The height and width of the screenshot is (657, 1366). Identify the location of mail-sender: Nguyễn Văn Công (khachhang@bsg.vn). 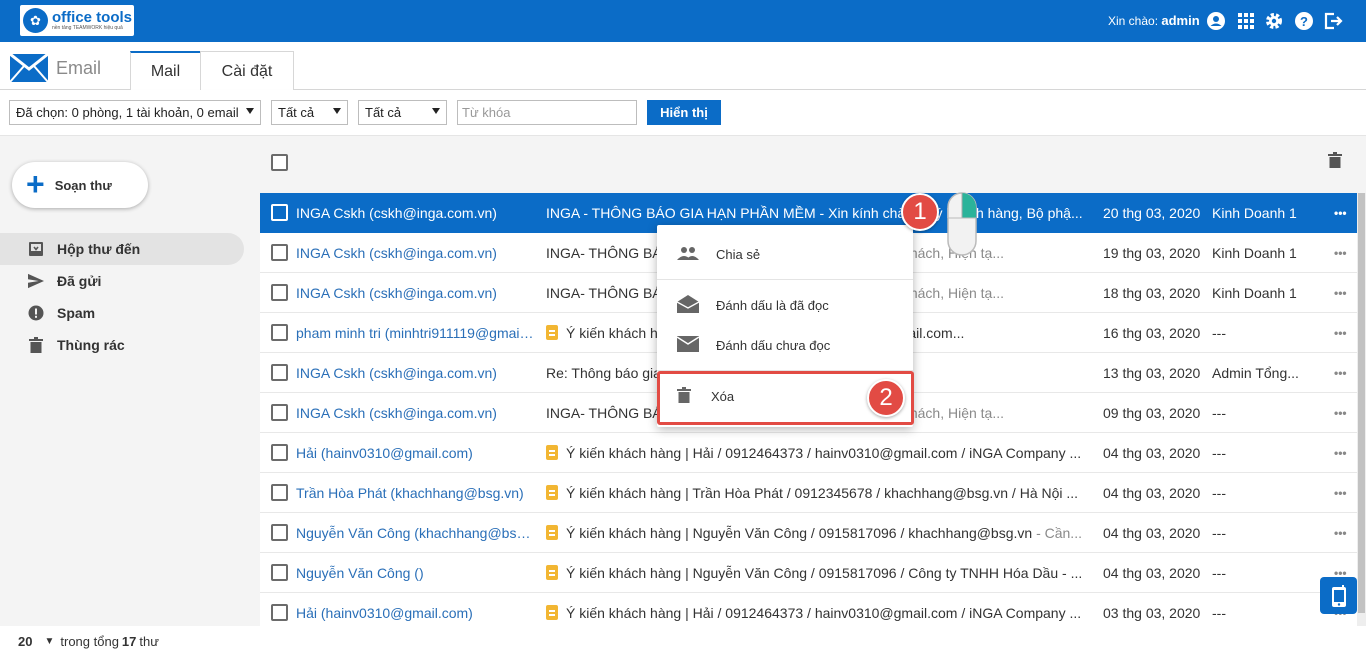
(415, 533).